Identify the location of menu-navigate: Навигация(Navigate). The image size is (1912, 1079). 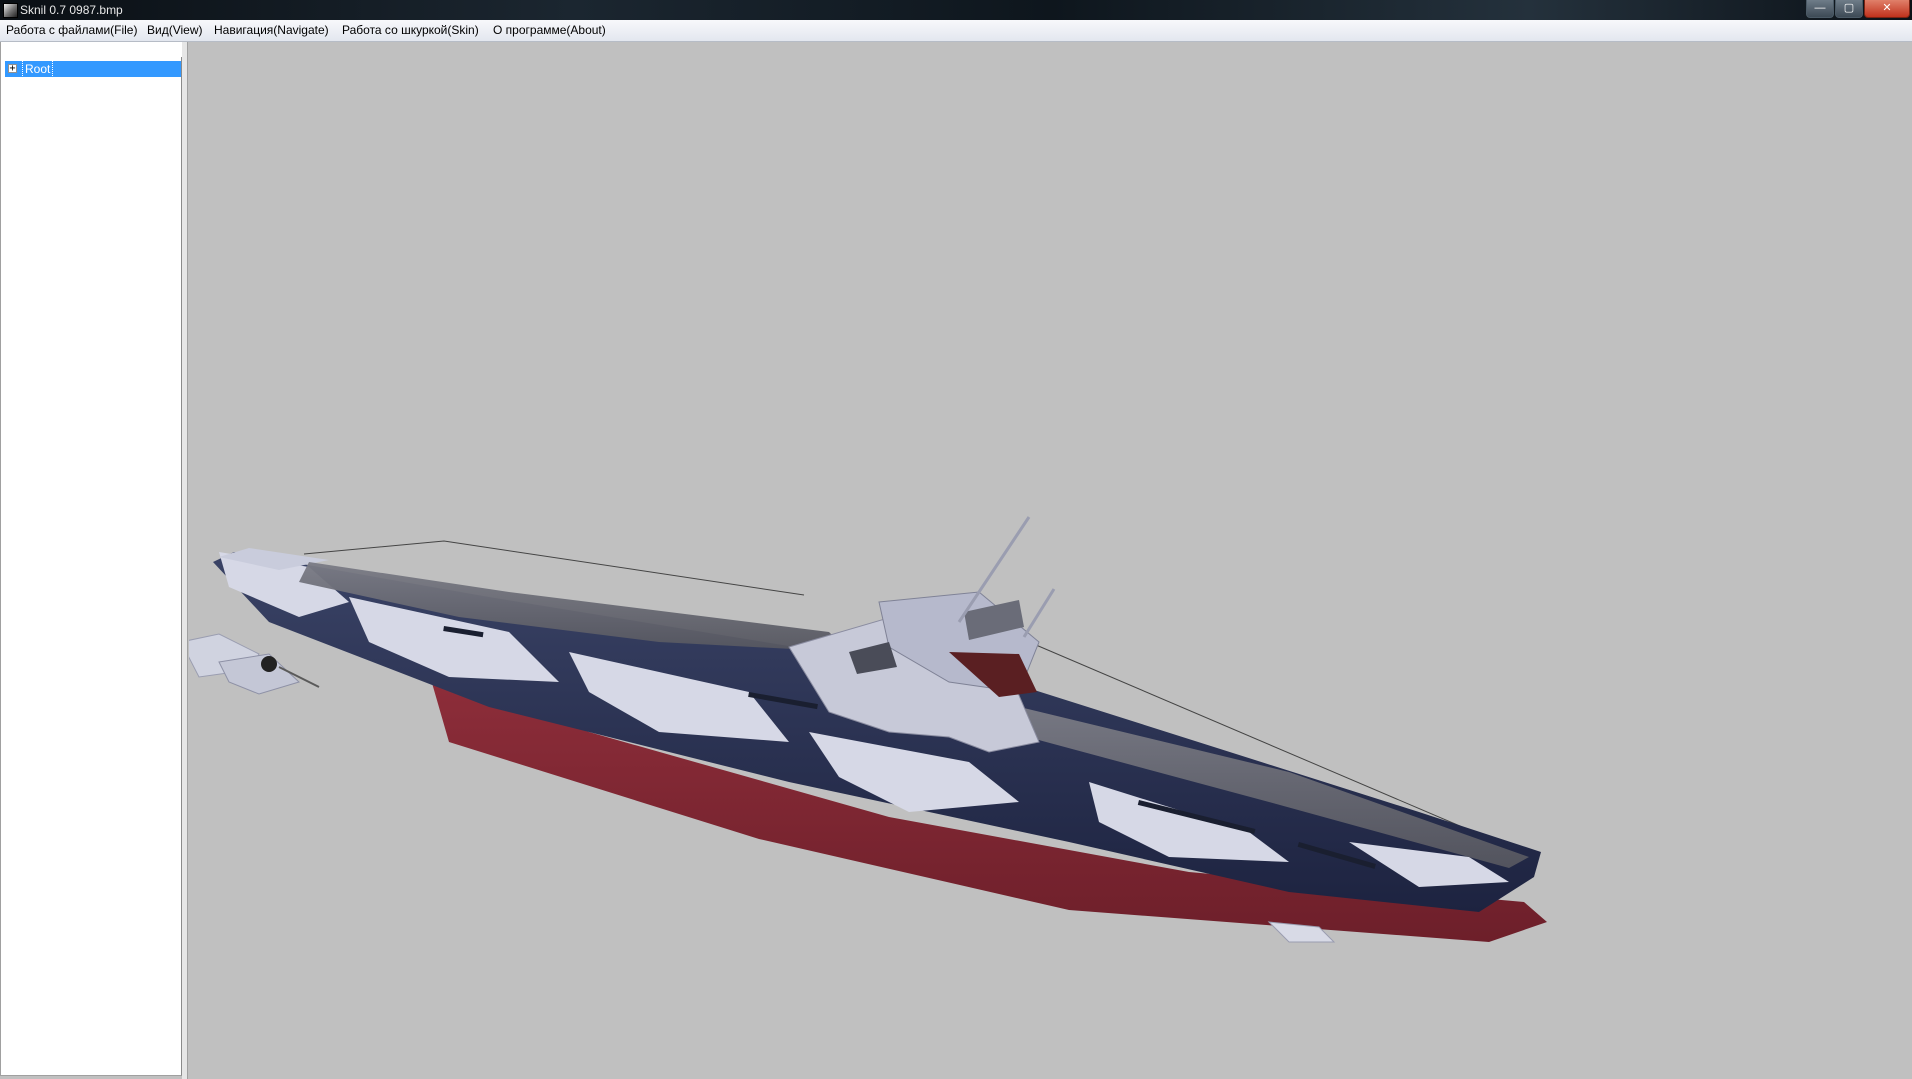
(271, 30).